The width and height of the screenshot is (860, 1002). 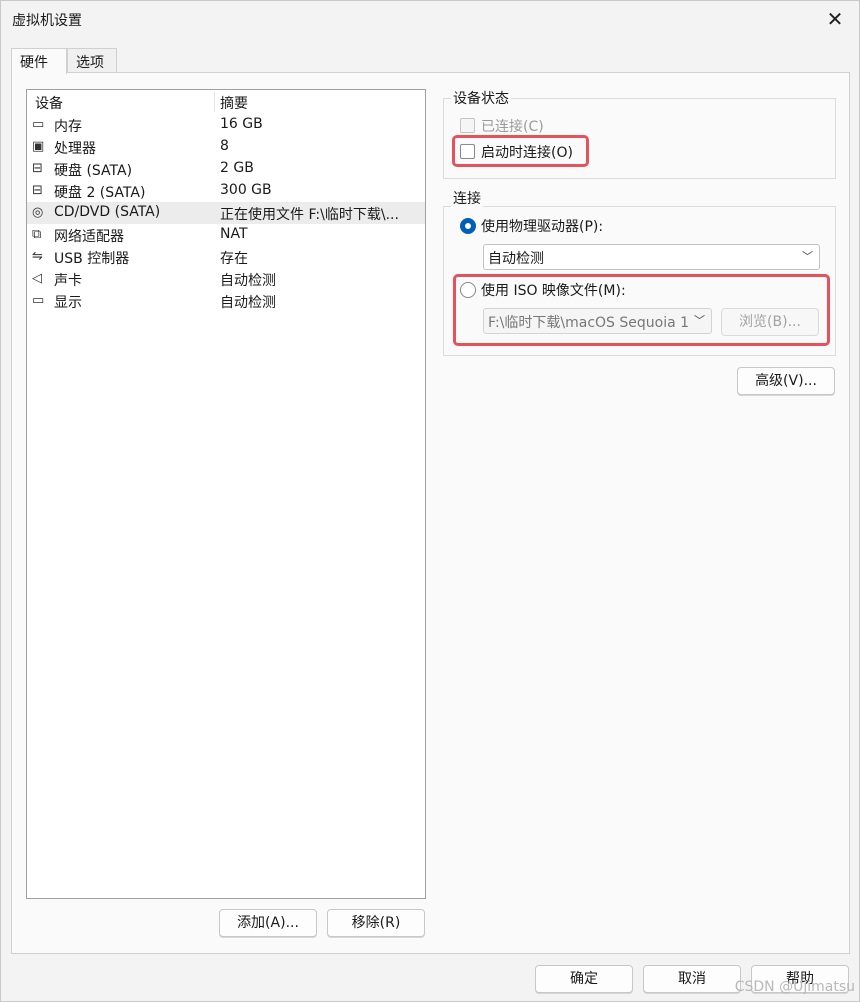 What do you see at coordinates (37, 256) in the screenshot?
I see `usb-icon: ⇋` at bounding box center [37, 256].